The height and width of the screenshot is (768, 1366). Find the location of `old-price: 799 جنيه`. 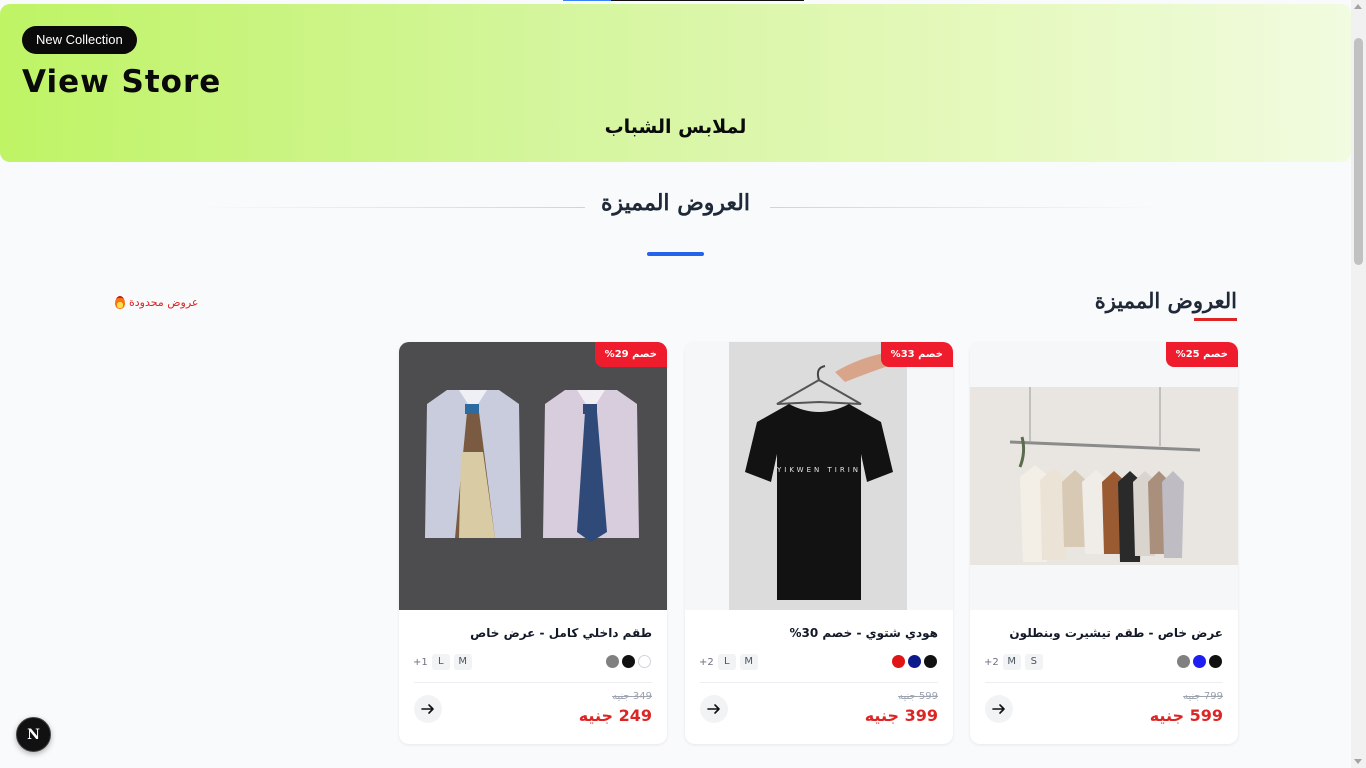

old-price: 799 جنيه is located at coordinates (1203, 696).